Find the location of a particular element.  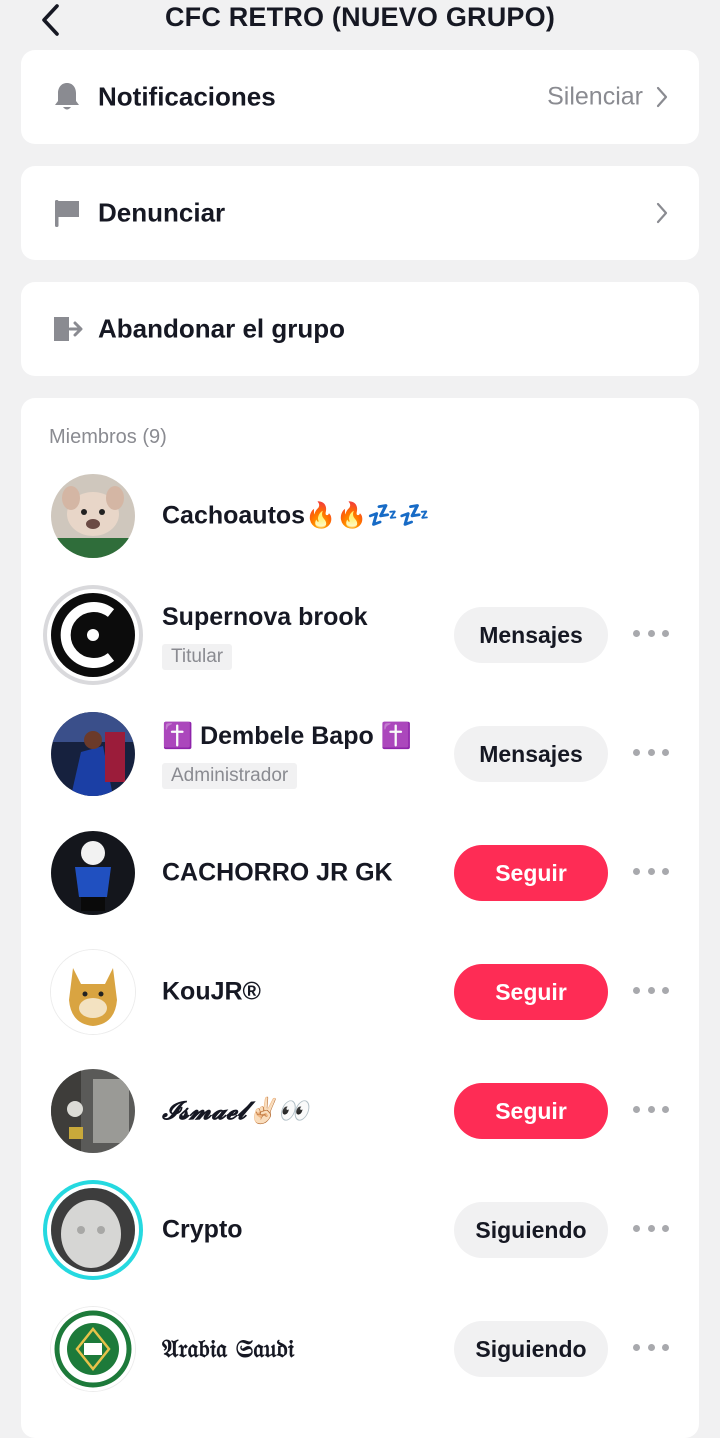

member-name: Cachoautos🔥🔥💤💤 is located at coordinates (296, 515).